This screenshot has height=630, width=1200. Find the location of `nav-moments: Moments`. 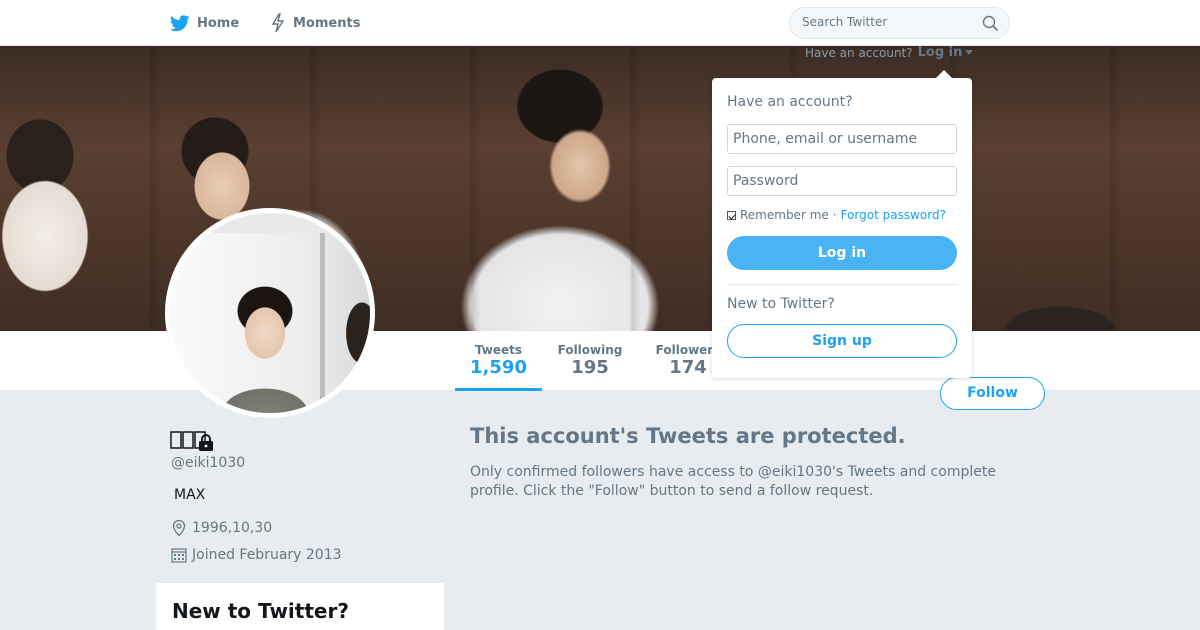

nav-moments: Moments is located at coordinates (315, 23).